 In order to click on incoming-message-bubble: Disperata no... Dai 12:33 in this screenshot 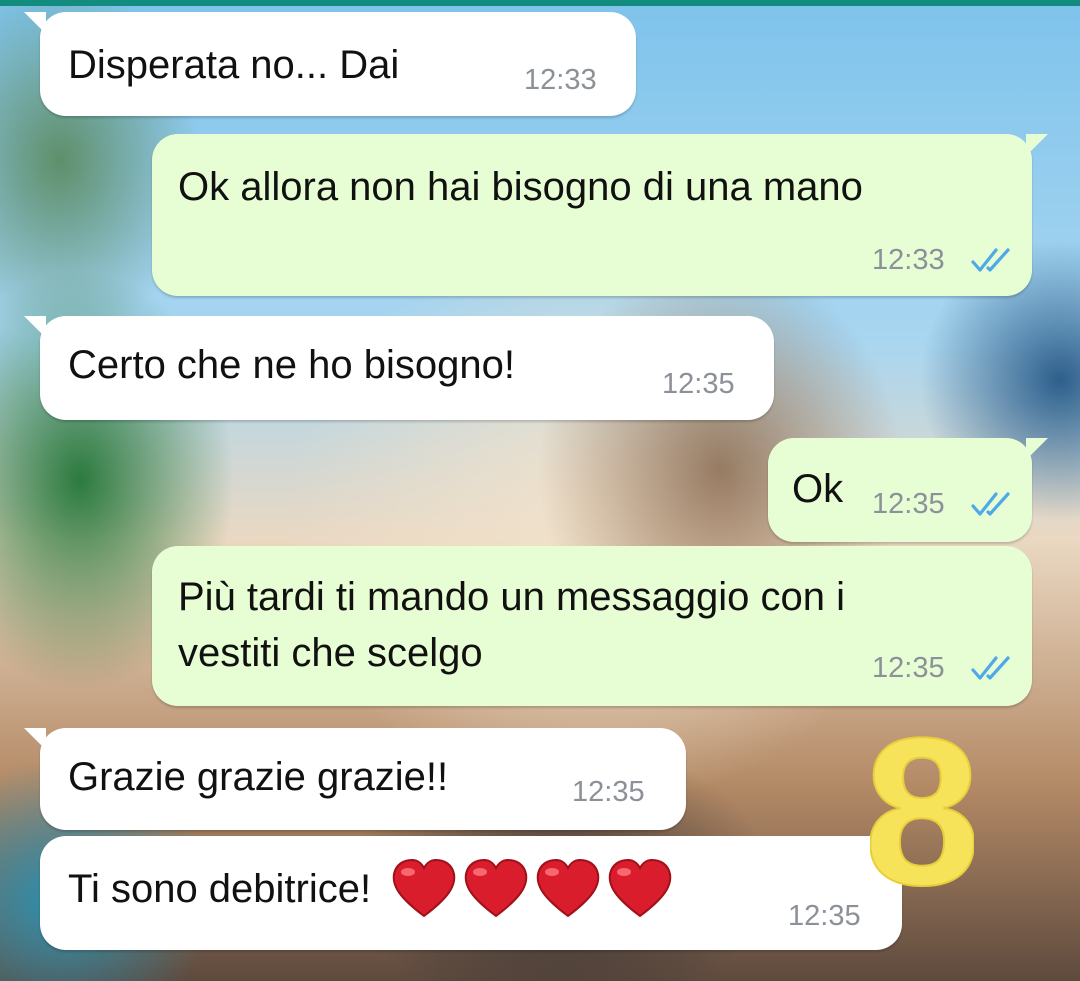, I will do `click(330, 64)`.